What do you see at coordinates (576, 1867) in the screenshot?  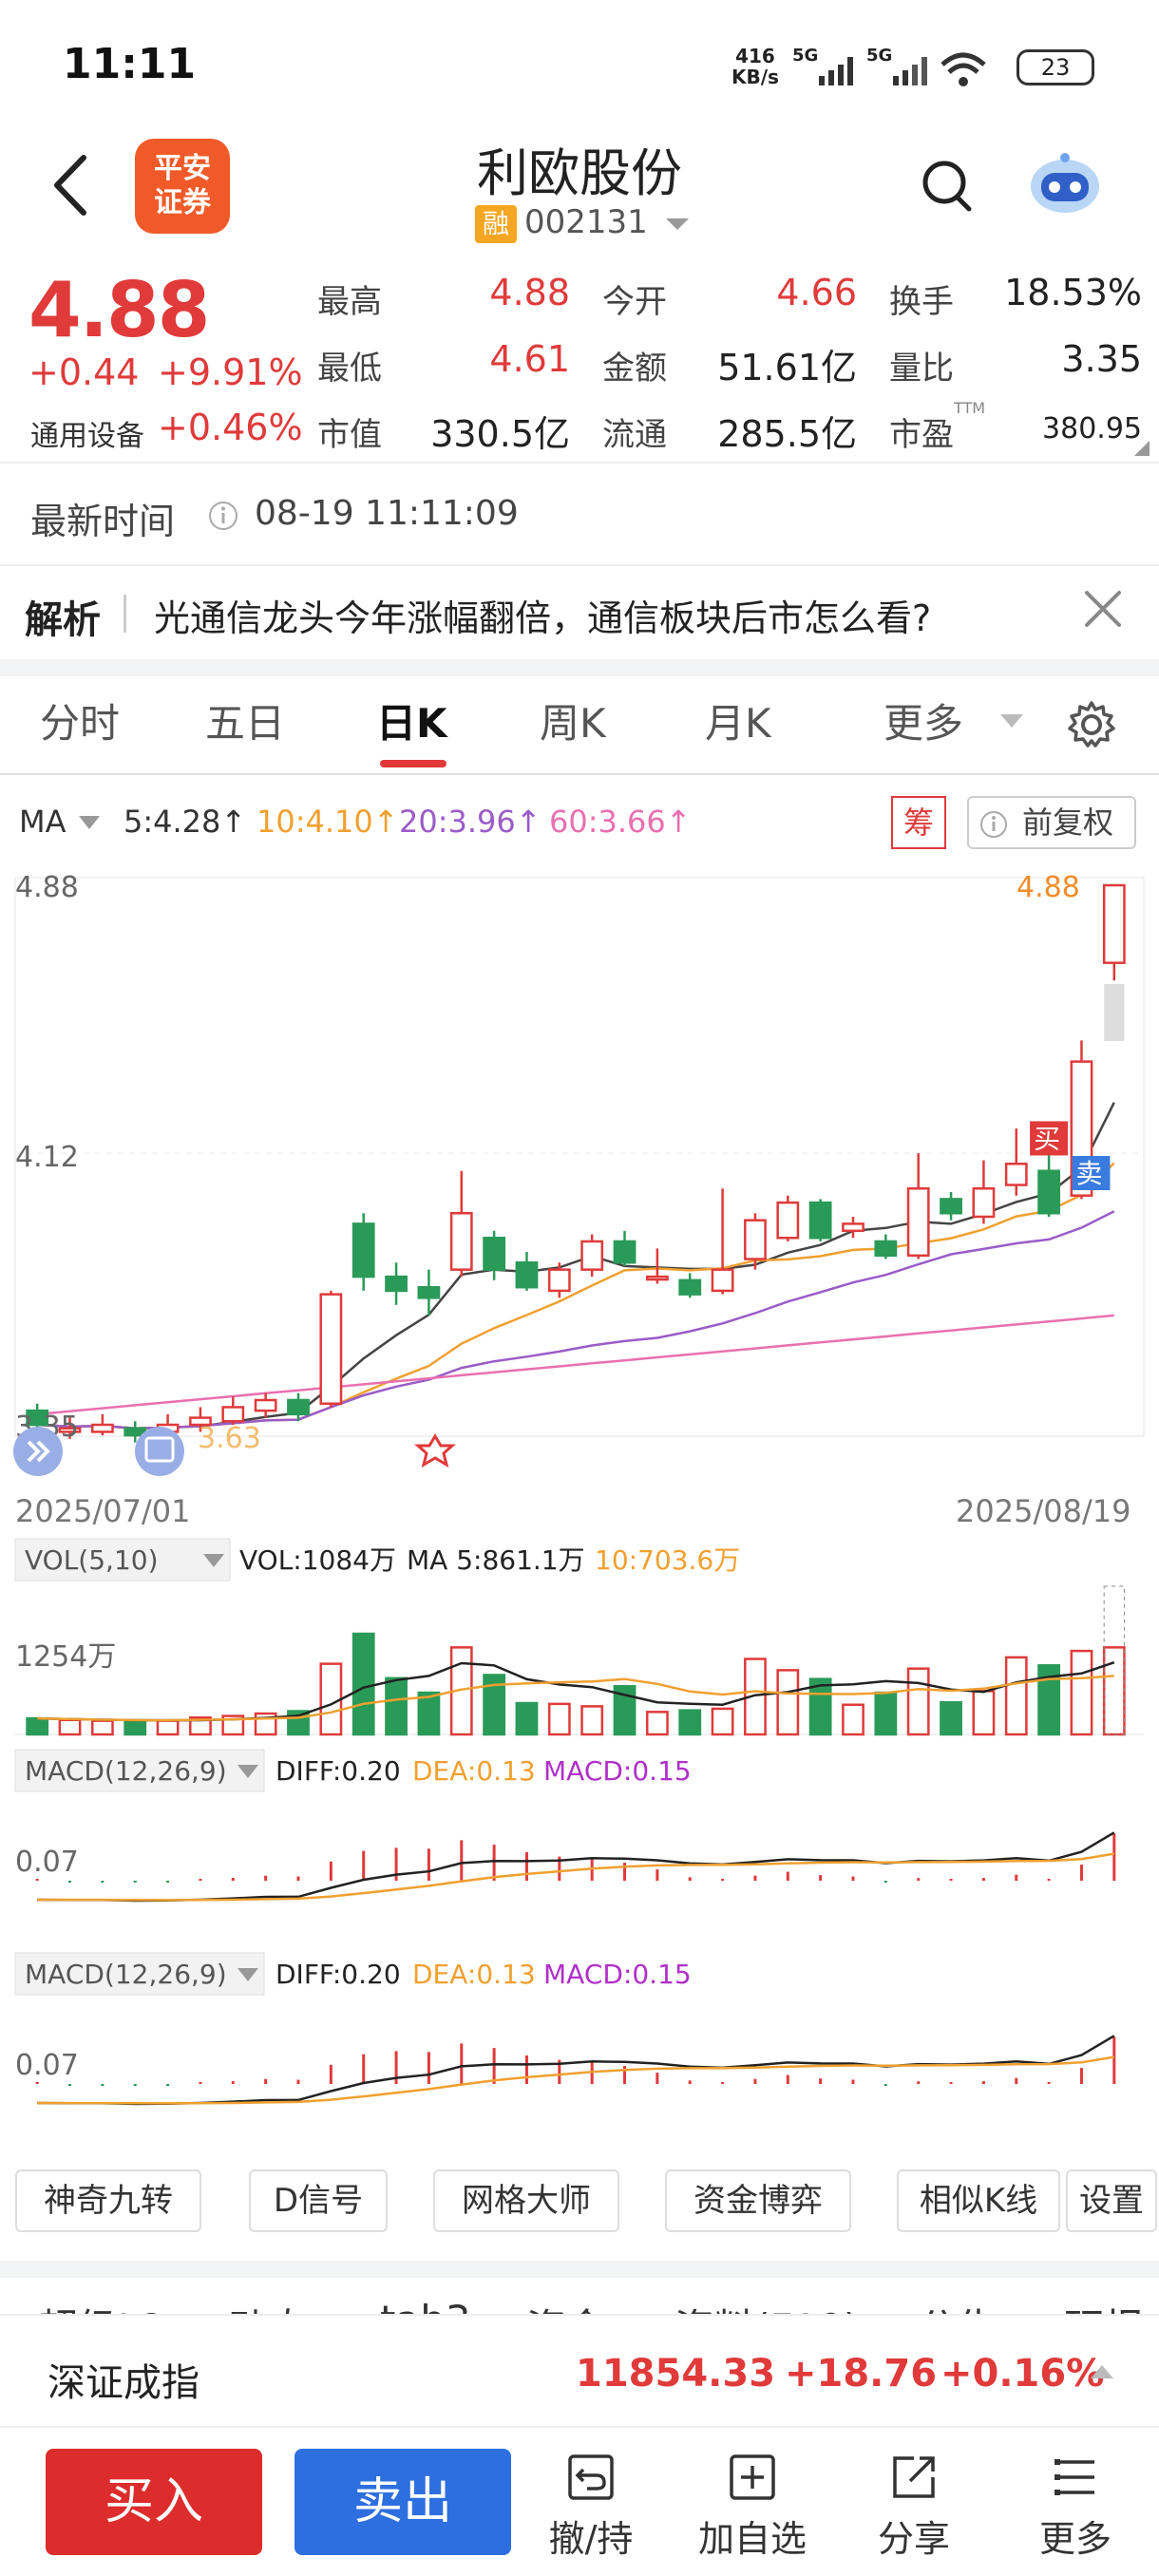 I see `macd-diff-line` at bounding box center [576, 1867].